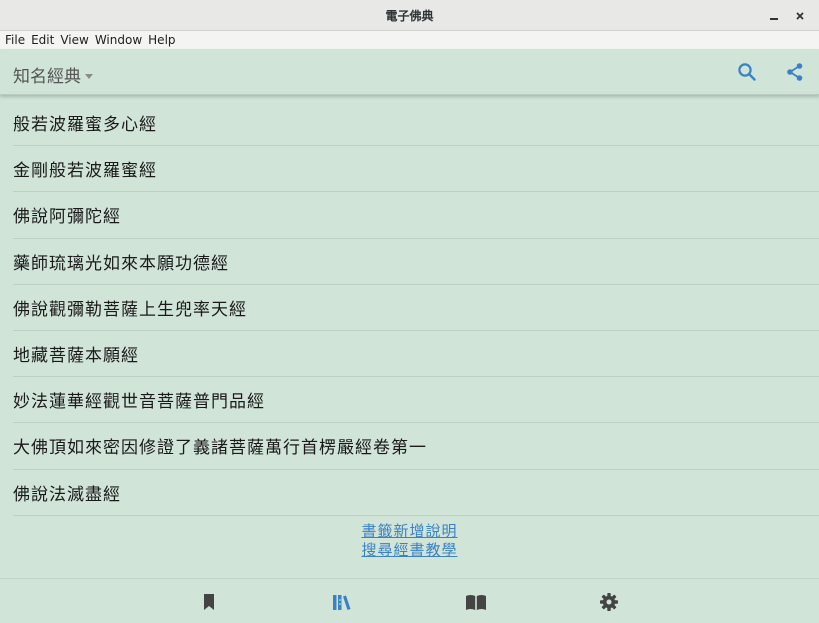 The width and height of the screenshot is (819, 623). I want to click on bookmark-icon, so click(209, 602).